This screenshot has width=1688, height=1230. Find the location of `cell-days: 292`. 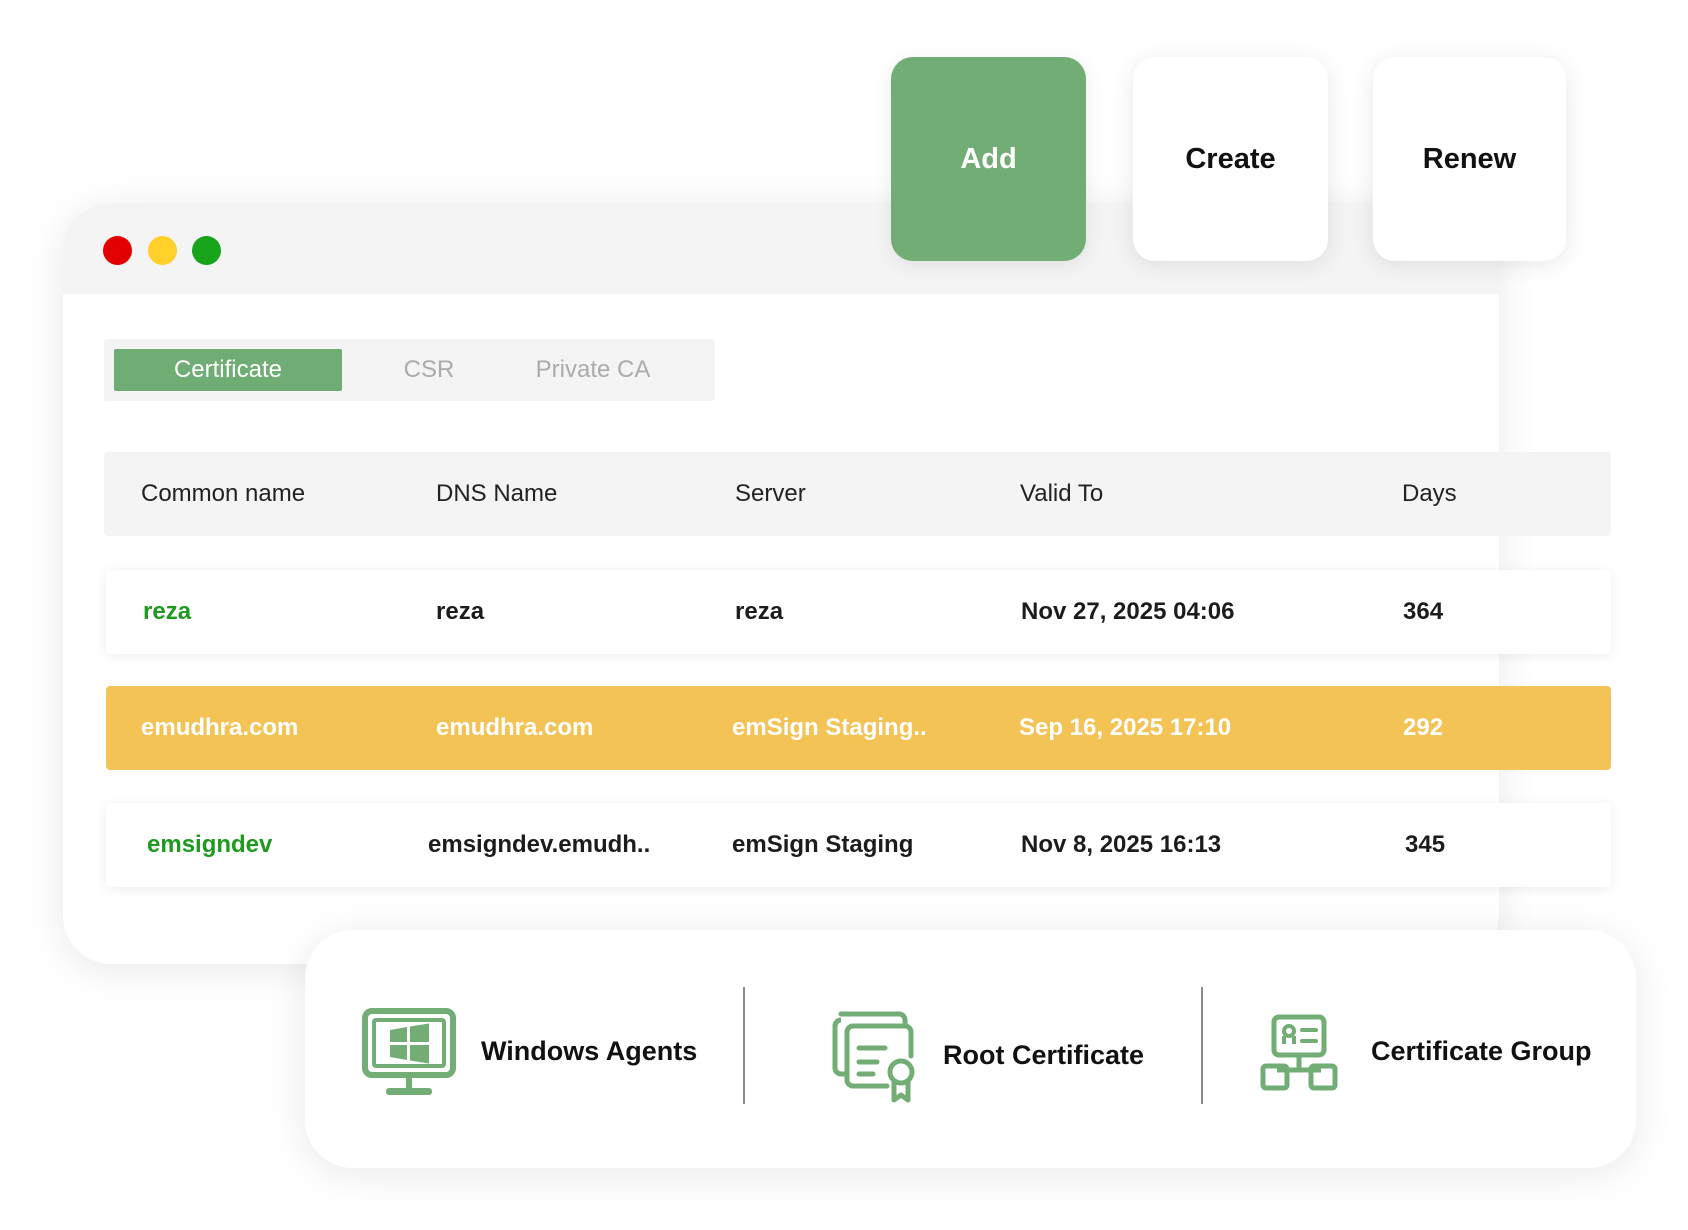

cell-days: 292 is located at coordinates (1423, 727).